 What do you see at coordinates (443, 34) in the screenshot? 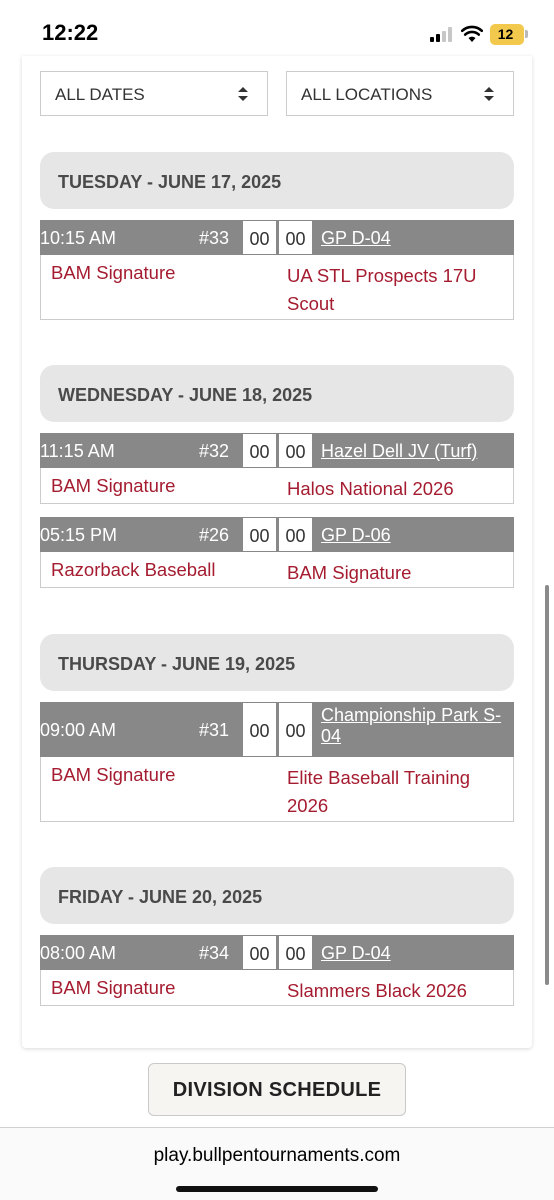
I see `cellular-signal-icon` at bounding box center [443, 34].